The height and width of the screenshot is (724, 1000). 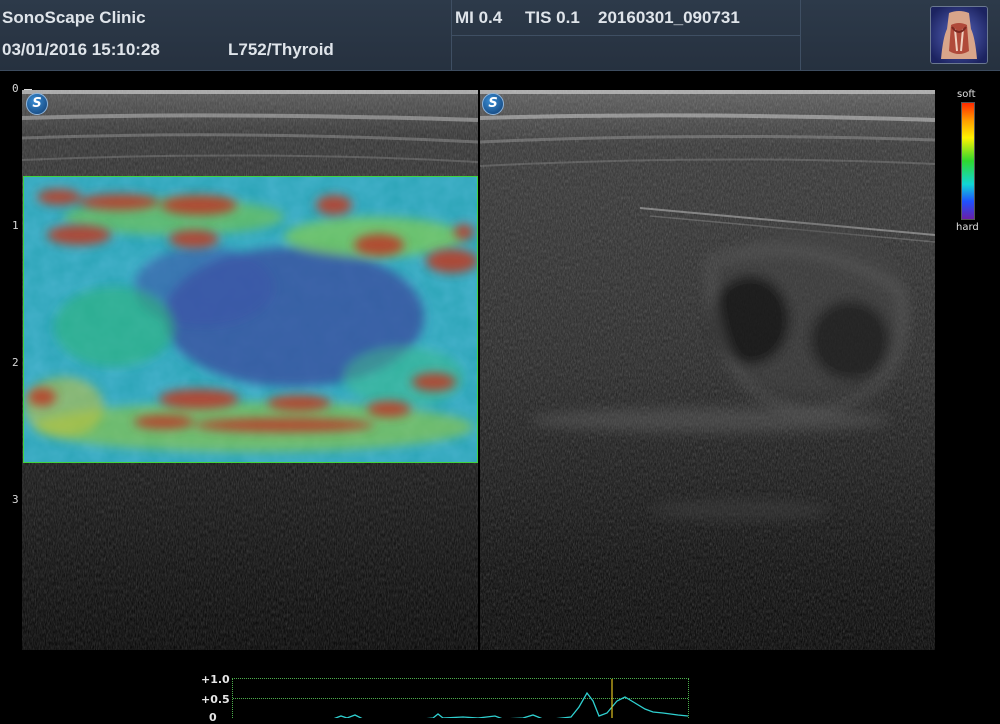 What do you see at coordinates (281, 49) in the screenshot?
I see `probe-preset: L752/Thyroid` at bounding box center [281, 49].